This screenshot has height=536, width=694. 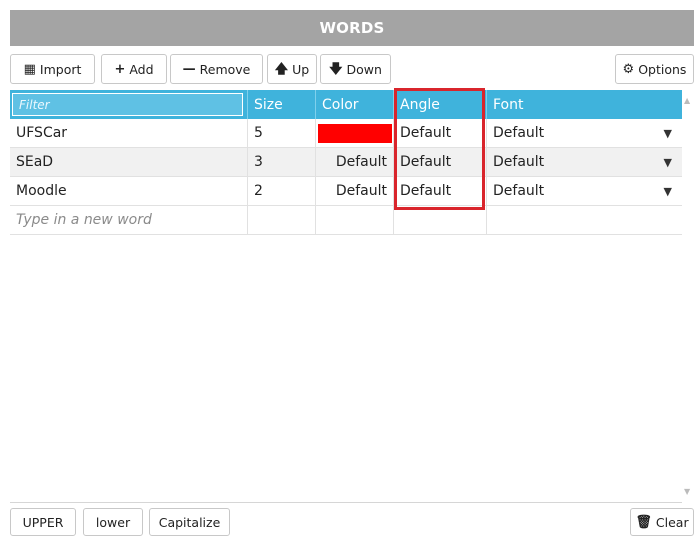 What do you see at coordinates (129, 162) in the screenshot?
I see `word-cell: SEaD` at bounding box center [129, 162].